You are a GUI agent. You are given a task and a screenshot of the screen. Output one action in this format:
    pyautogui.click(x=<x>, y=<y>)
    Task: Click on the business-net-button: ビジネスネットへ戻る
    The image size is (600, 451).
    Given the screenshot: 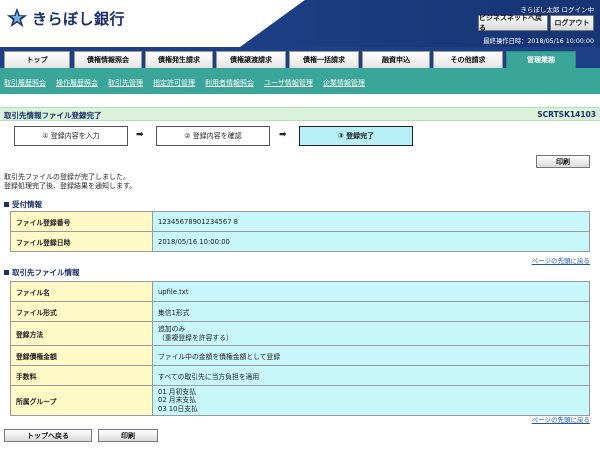 What is the action you would take?
    pyautogui.click(x=513, y=23)
    